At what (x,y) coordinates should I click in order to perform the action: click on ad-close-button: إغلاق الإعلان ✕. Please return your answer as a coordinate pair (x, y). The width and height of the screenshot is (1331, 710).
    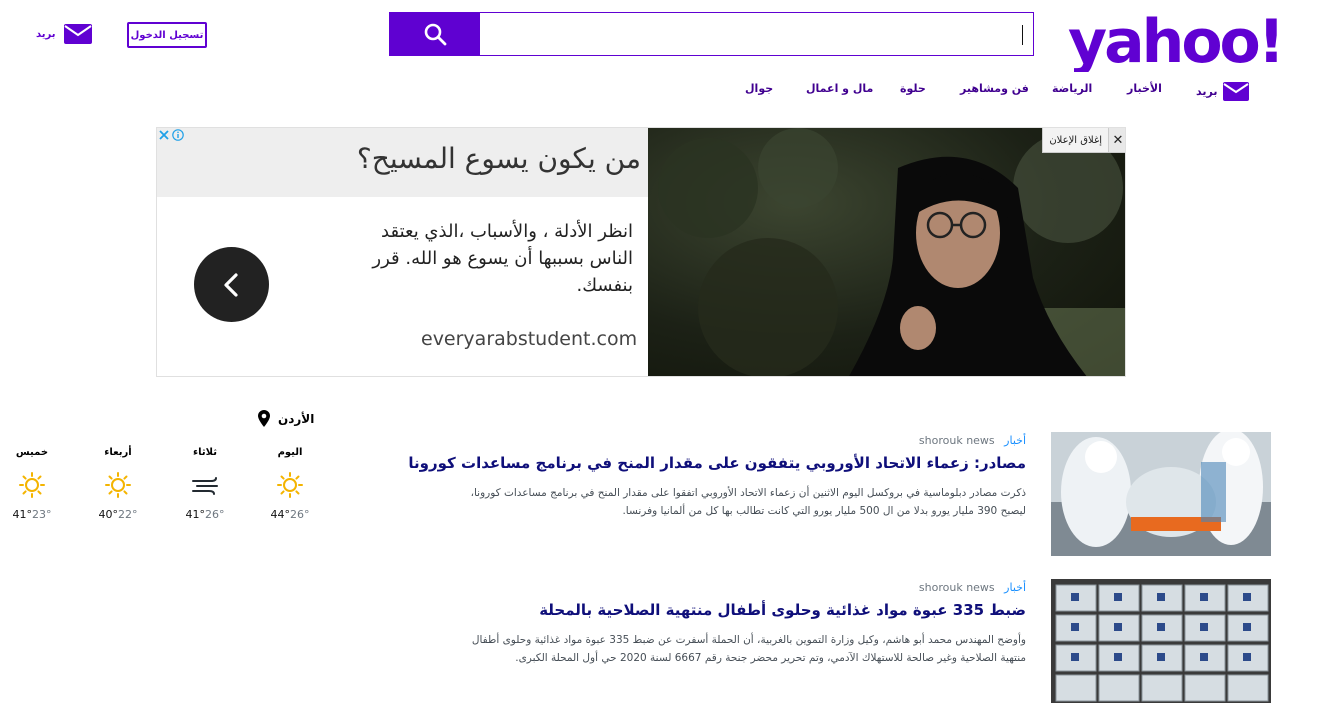
    Looking at the image, I should click on (1083, 140).